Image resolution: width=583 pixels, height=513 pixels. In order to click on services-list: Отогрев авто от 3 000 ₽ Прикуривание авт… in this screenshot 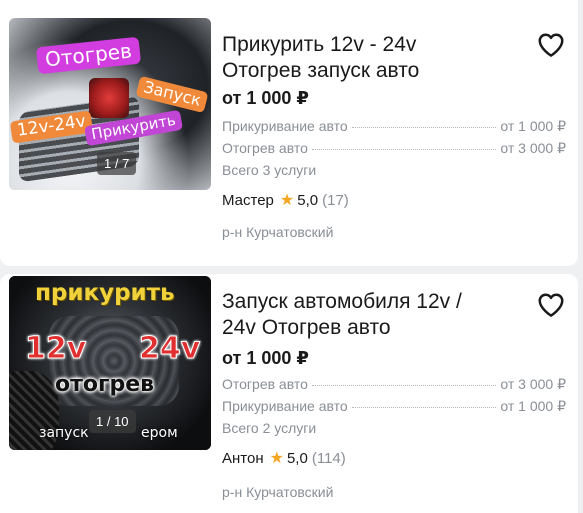, I will do `click(394, 409)`.